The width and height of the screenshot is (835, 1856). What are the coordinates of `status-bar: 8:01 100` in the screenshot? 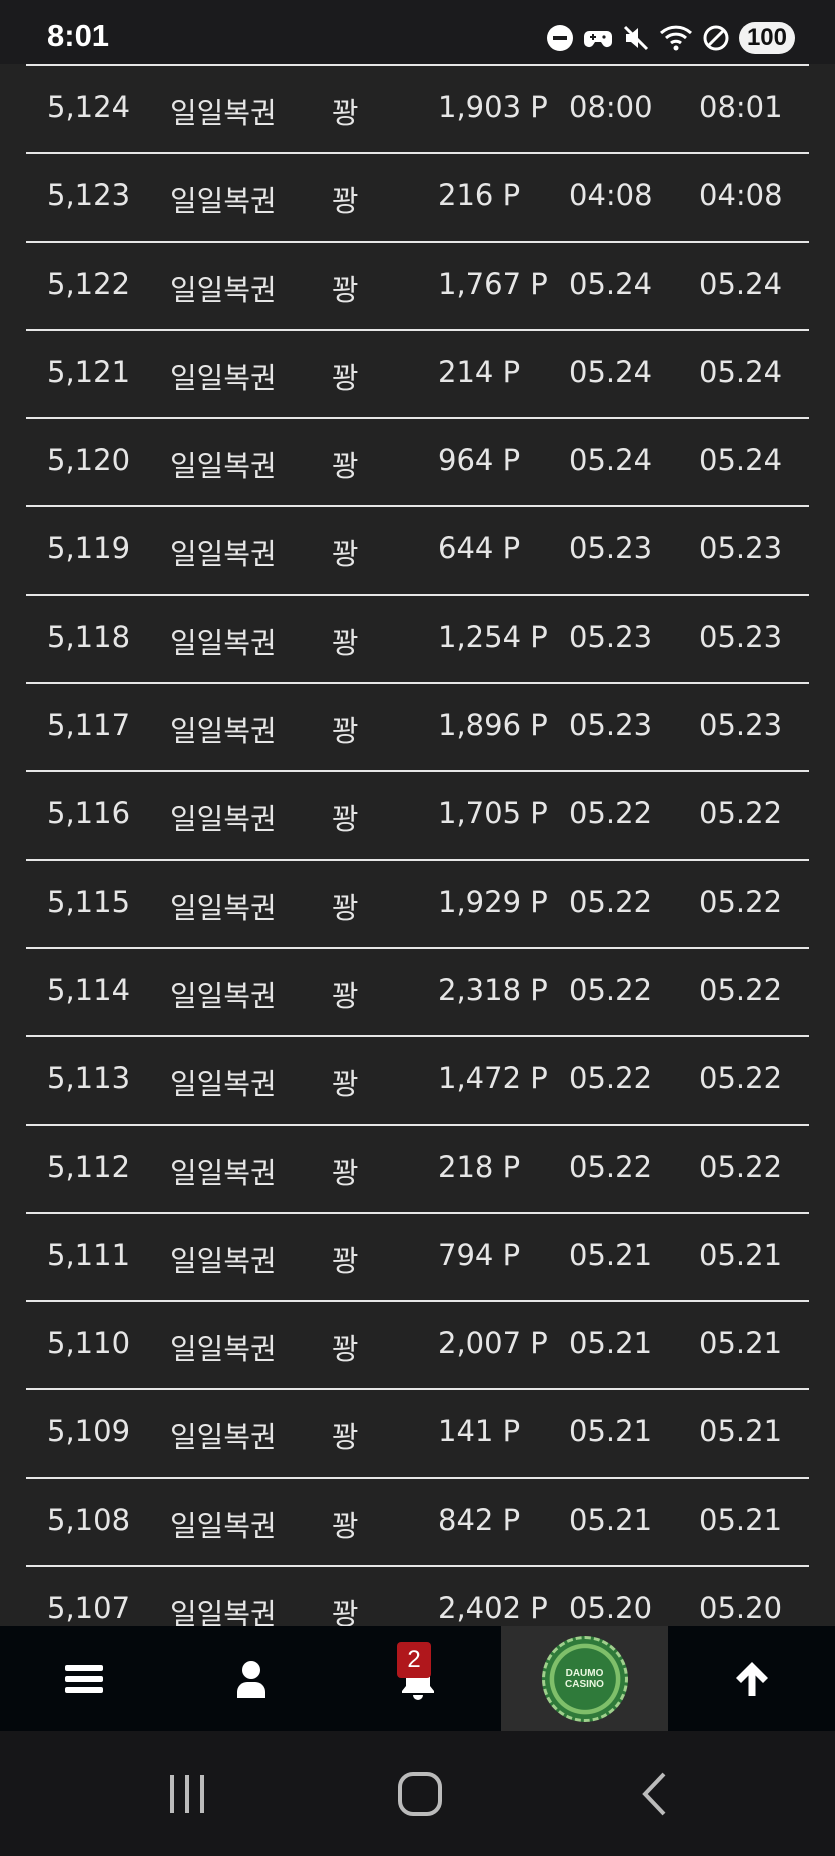 It's located at (417, 32).